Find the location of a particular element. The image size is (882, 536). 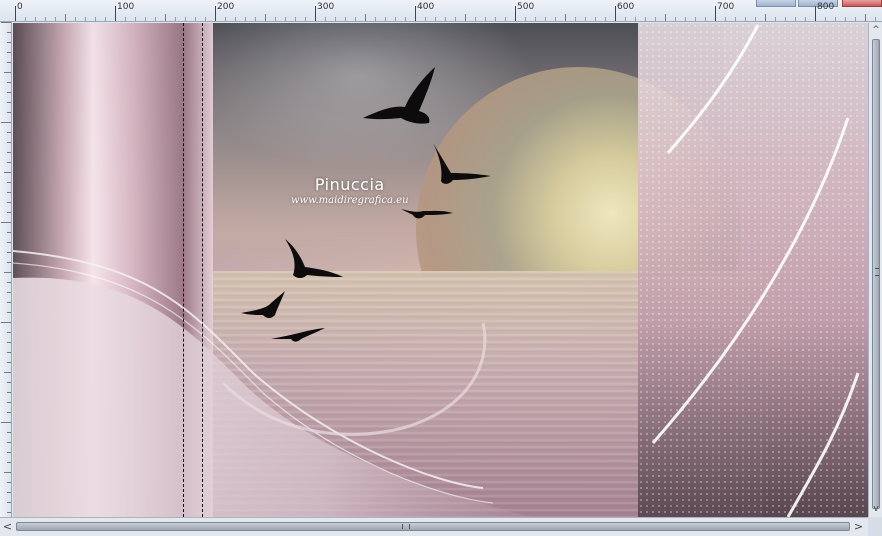

watermark-name: Pinuccia is located at coordinates (349, 184).